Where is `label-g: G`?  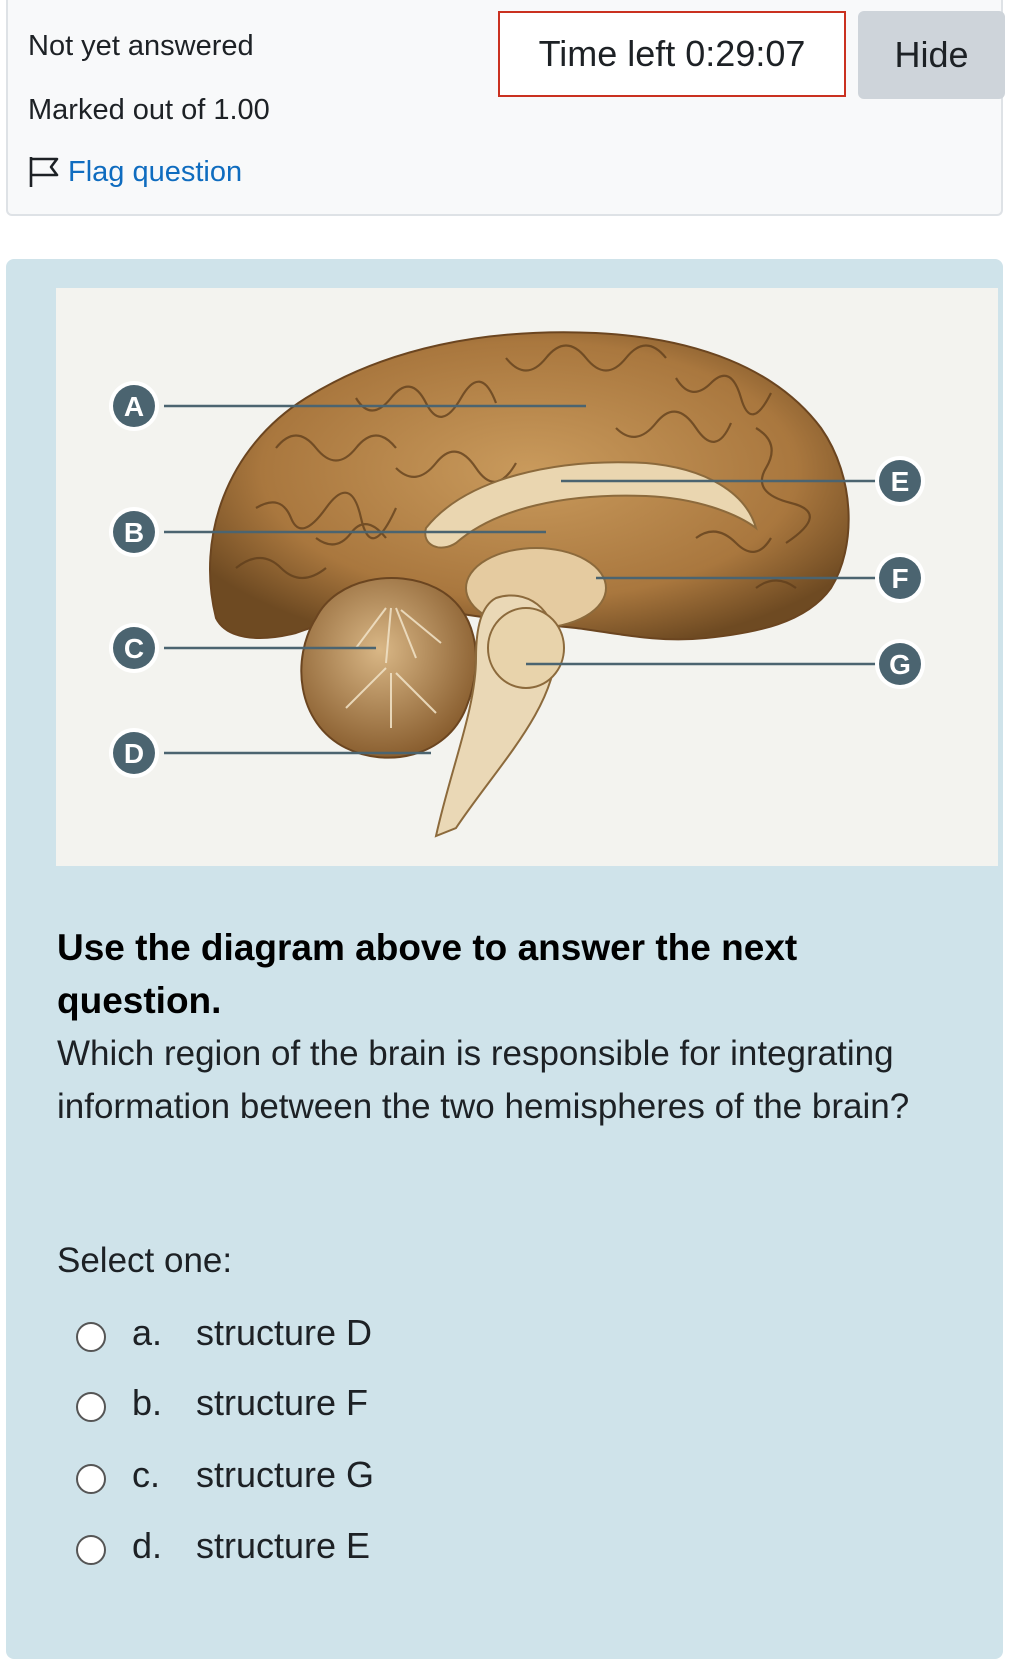 label-g: G is located at coordinates (900, 664).